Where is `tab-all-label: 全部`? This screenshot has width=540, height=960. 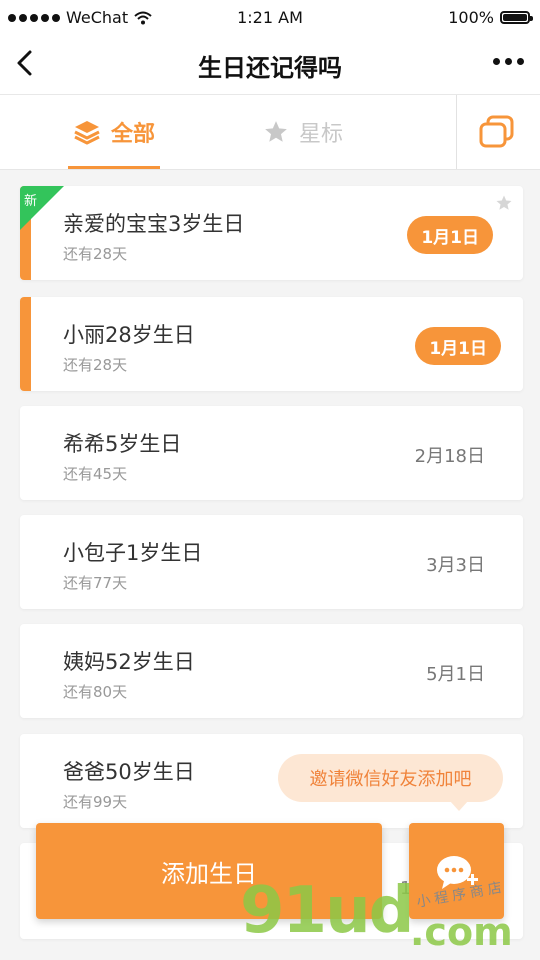 tab-all-label: 全部 is located at coordinates (132, 134).